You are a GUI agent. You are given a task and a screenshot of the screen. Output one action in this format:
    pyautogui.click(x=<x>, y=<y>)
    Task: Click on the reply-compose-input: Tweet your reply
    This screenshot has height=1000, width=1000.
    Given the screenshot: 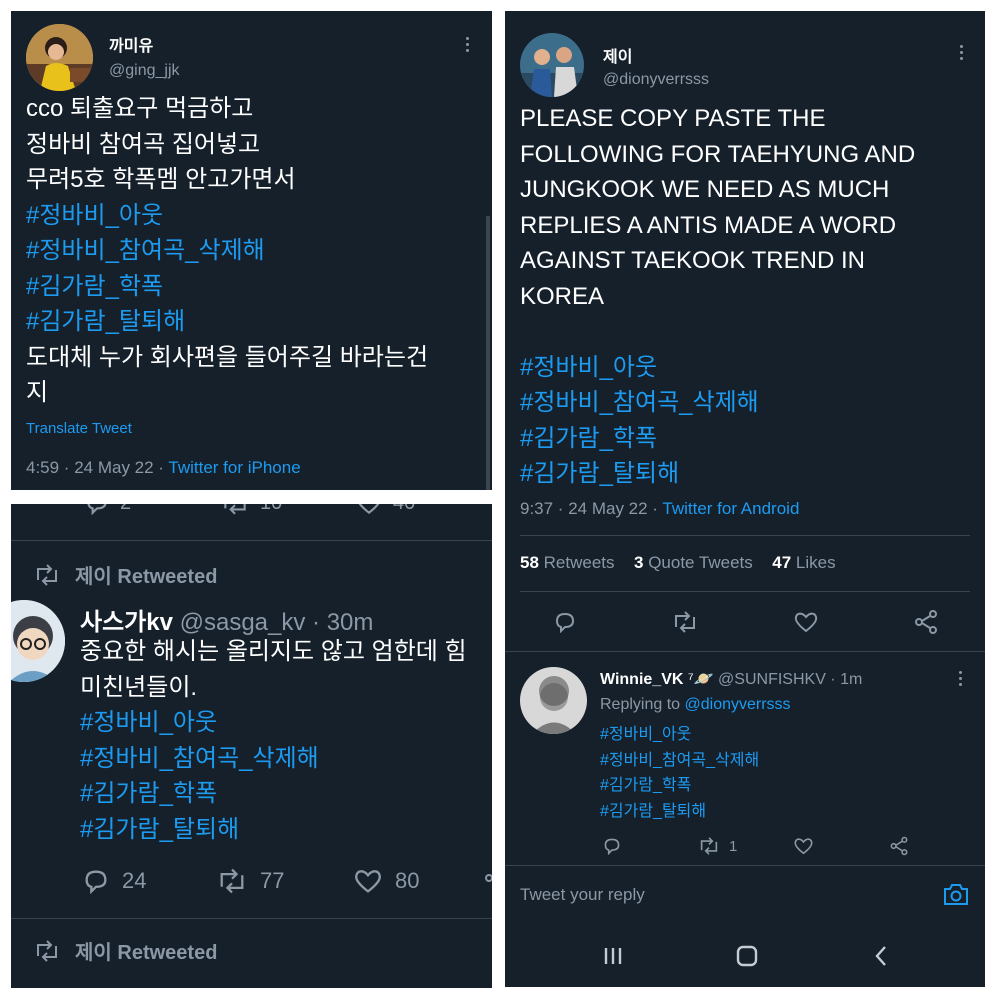 What is the action you would take?
    pyautogui.click(x=582, y=895)
    